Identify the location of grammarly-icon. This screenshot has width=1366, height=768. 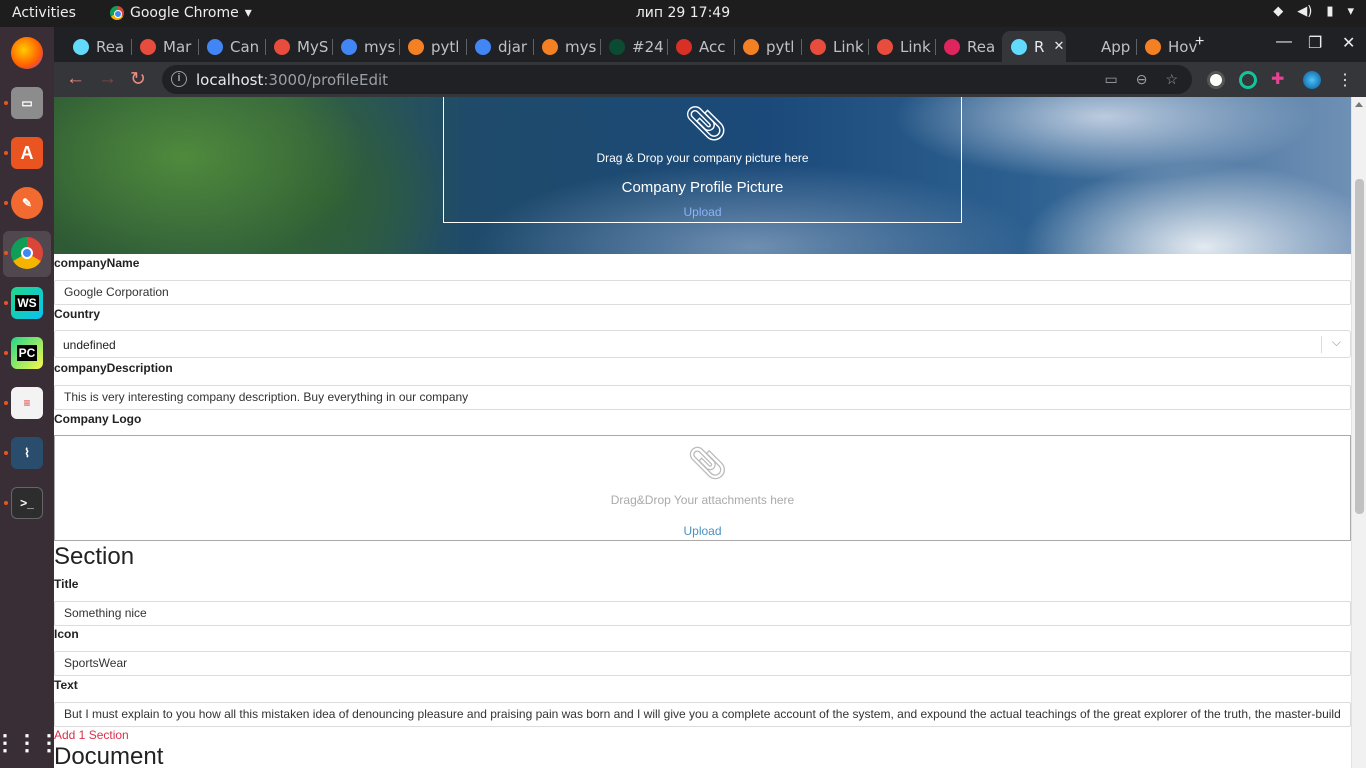
(1248, 80).